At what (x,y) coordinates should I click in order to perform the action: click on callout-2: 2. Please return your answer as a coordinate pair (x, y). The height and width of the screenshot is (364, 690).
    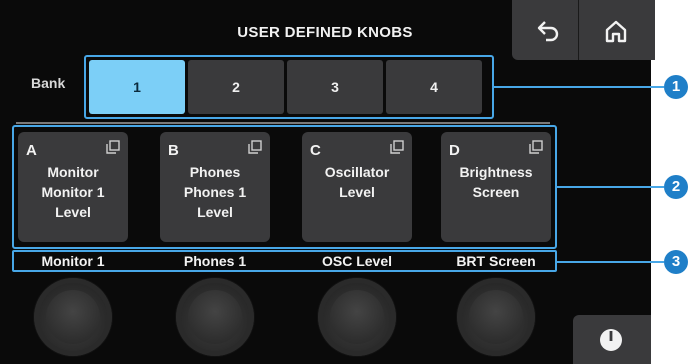
    Looking at the image, I should click on (676, 187).